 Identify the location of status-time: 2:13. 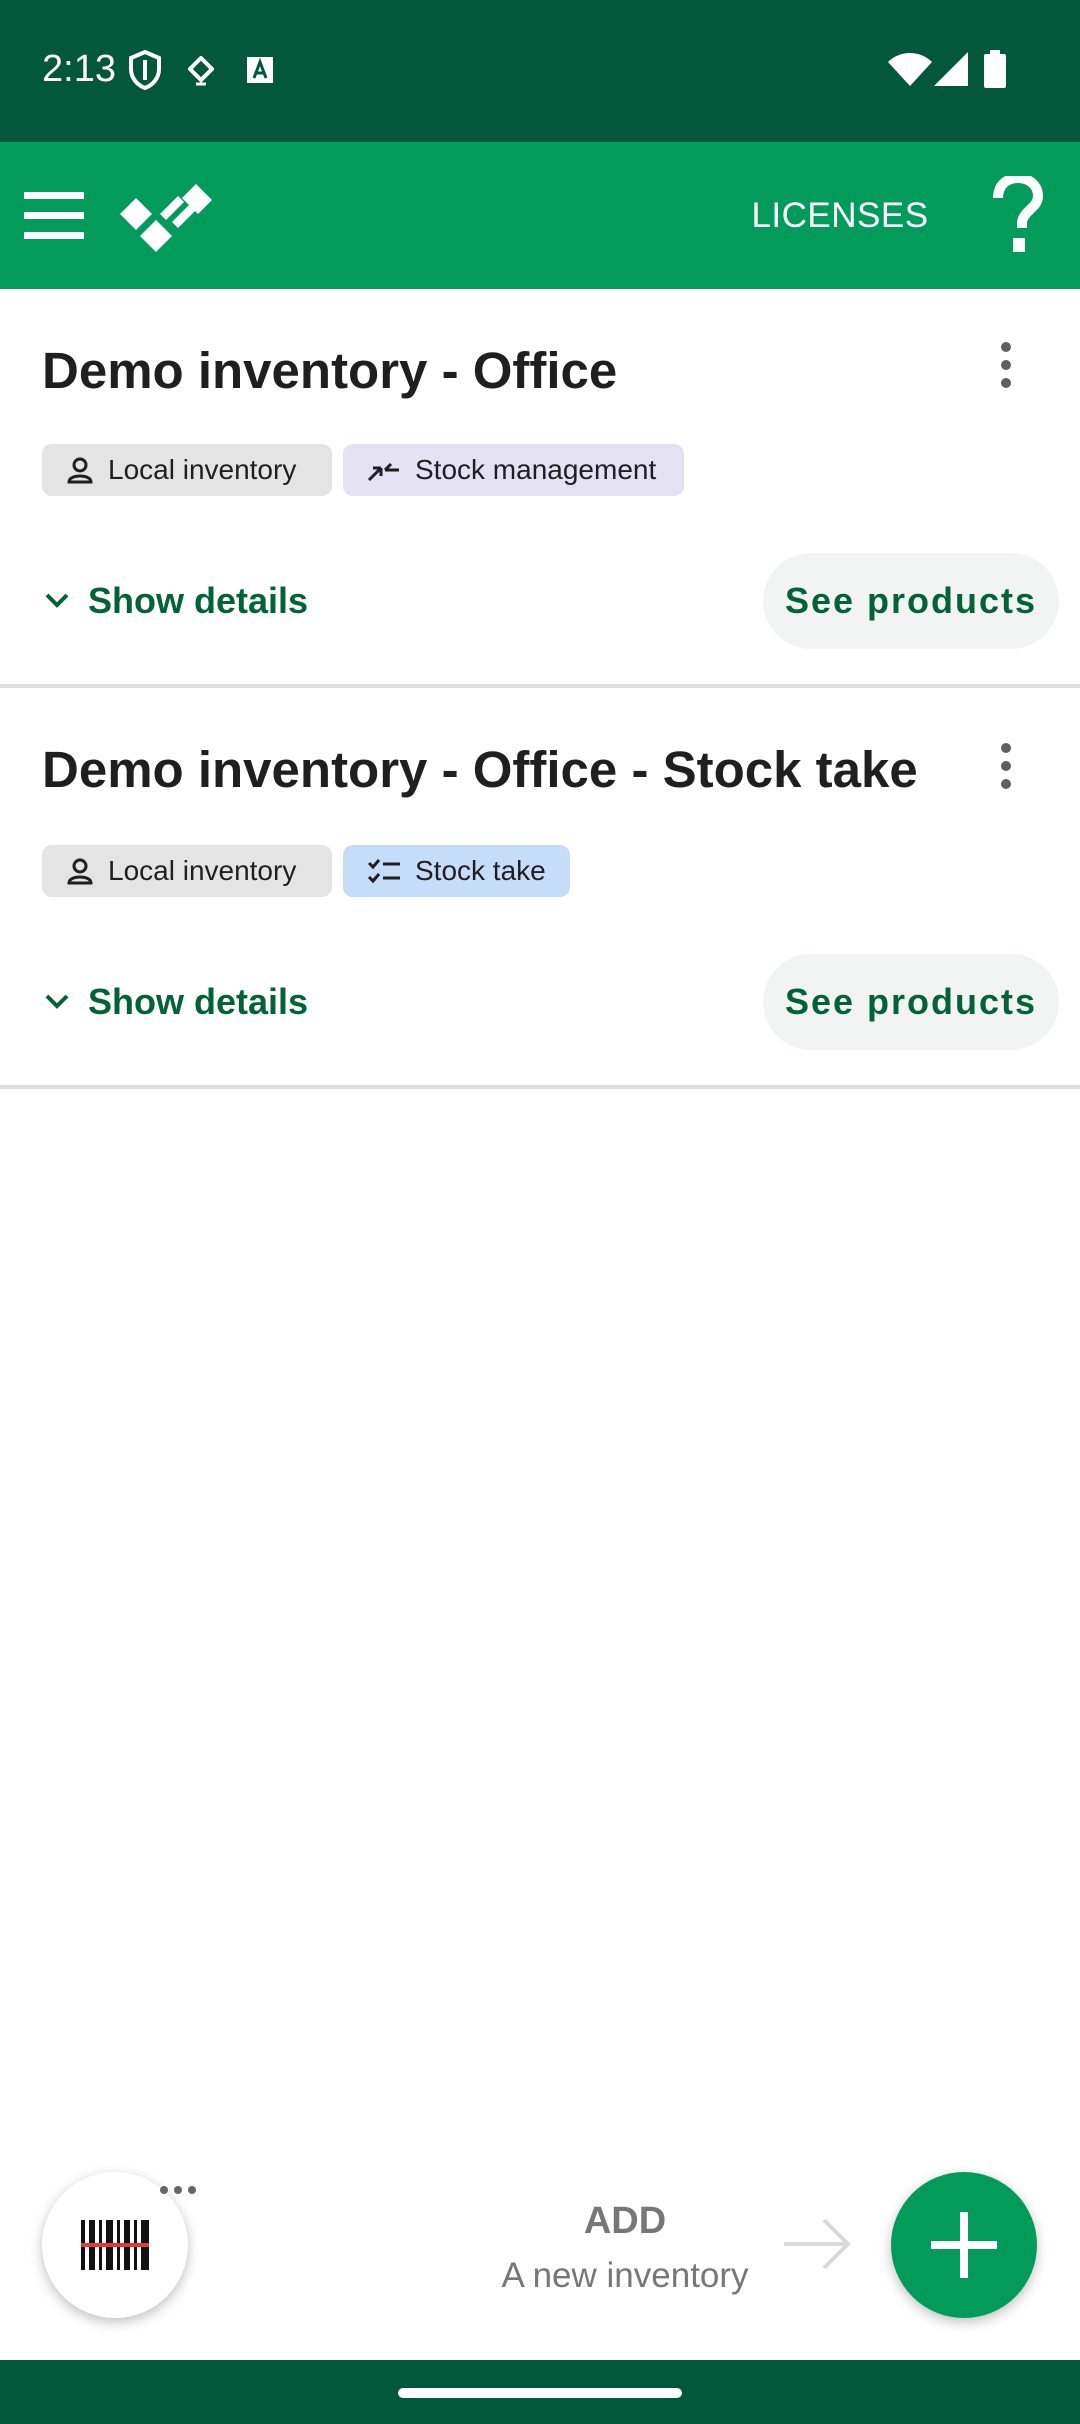
(79, 69).